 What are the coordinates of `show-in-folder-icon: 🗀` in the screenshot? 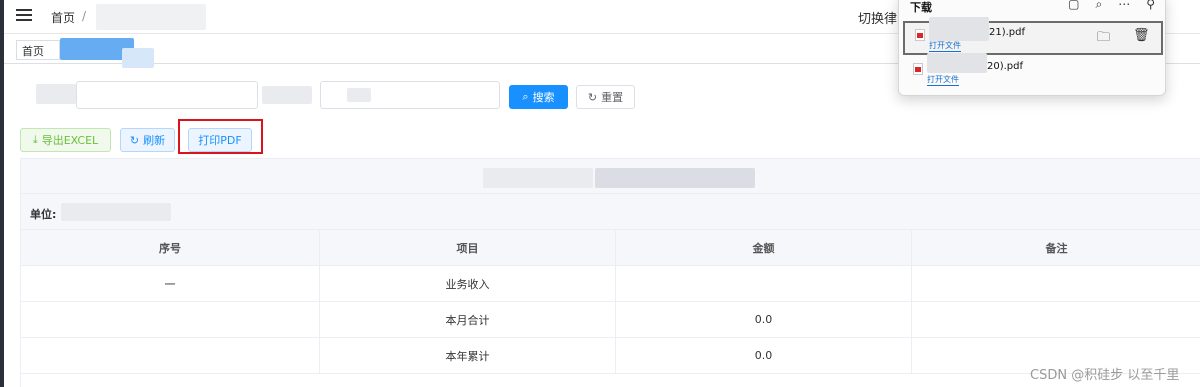 It's located at (1103, 39).